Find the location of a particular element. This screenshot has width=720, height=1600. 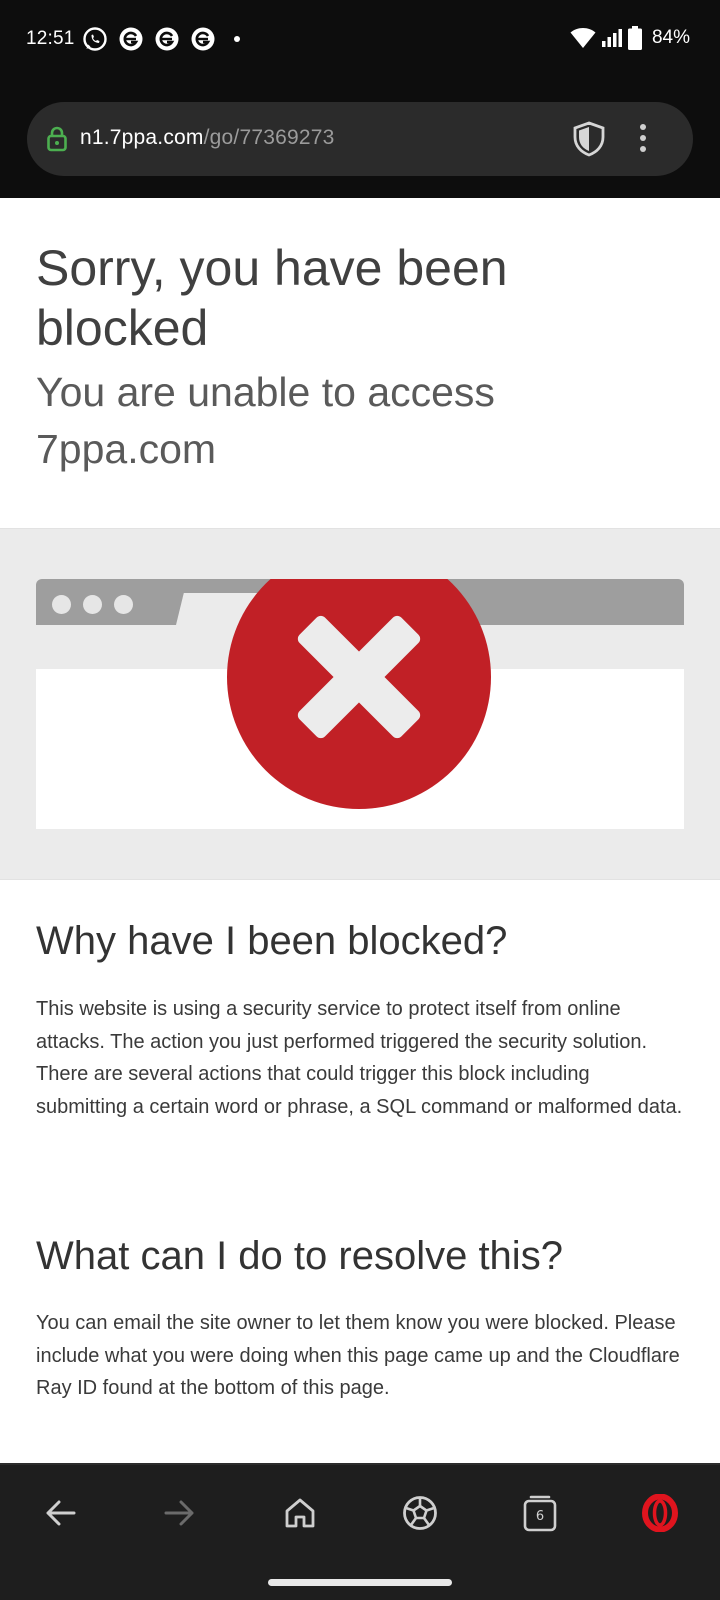

lock-icon is located at coordinates (57, 139).